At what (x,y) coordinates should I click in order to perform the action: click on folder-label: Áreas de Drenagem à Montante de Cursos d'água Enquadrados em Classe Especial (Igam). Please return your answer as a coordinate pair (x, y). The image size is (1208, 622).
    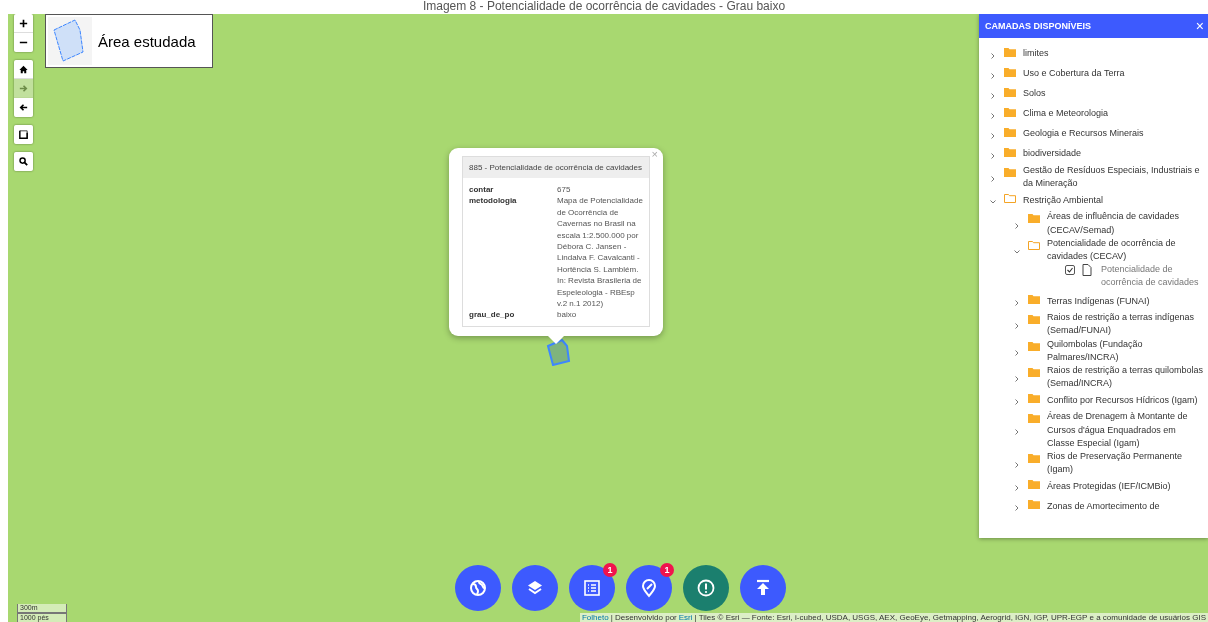
    Looking at the image, I should click on (1125, 430).